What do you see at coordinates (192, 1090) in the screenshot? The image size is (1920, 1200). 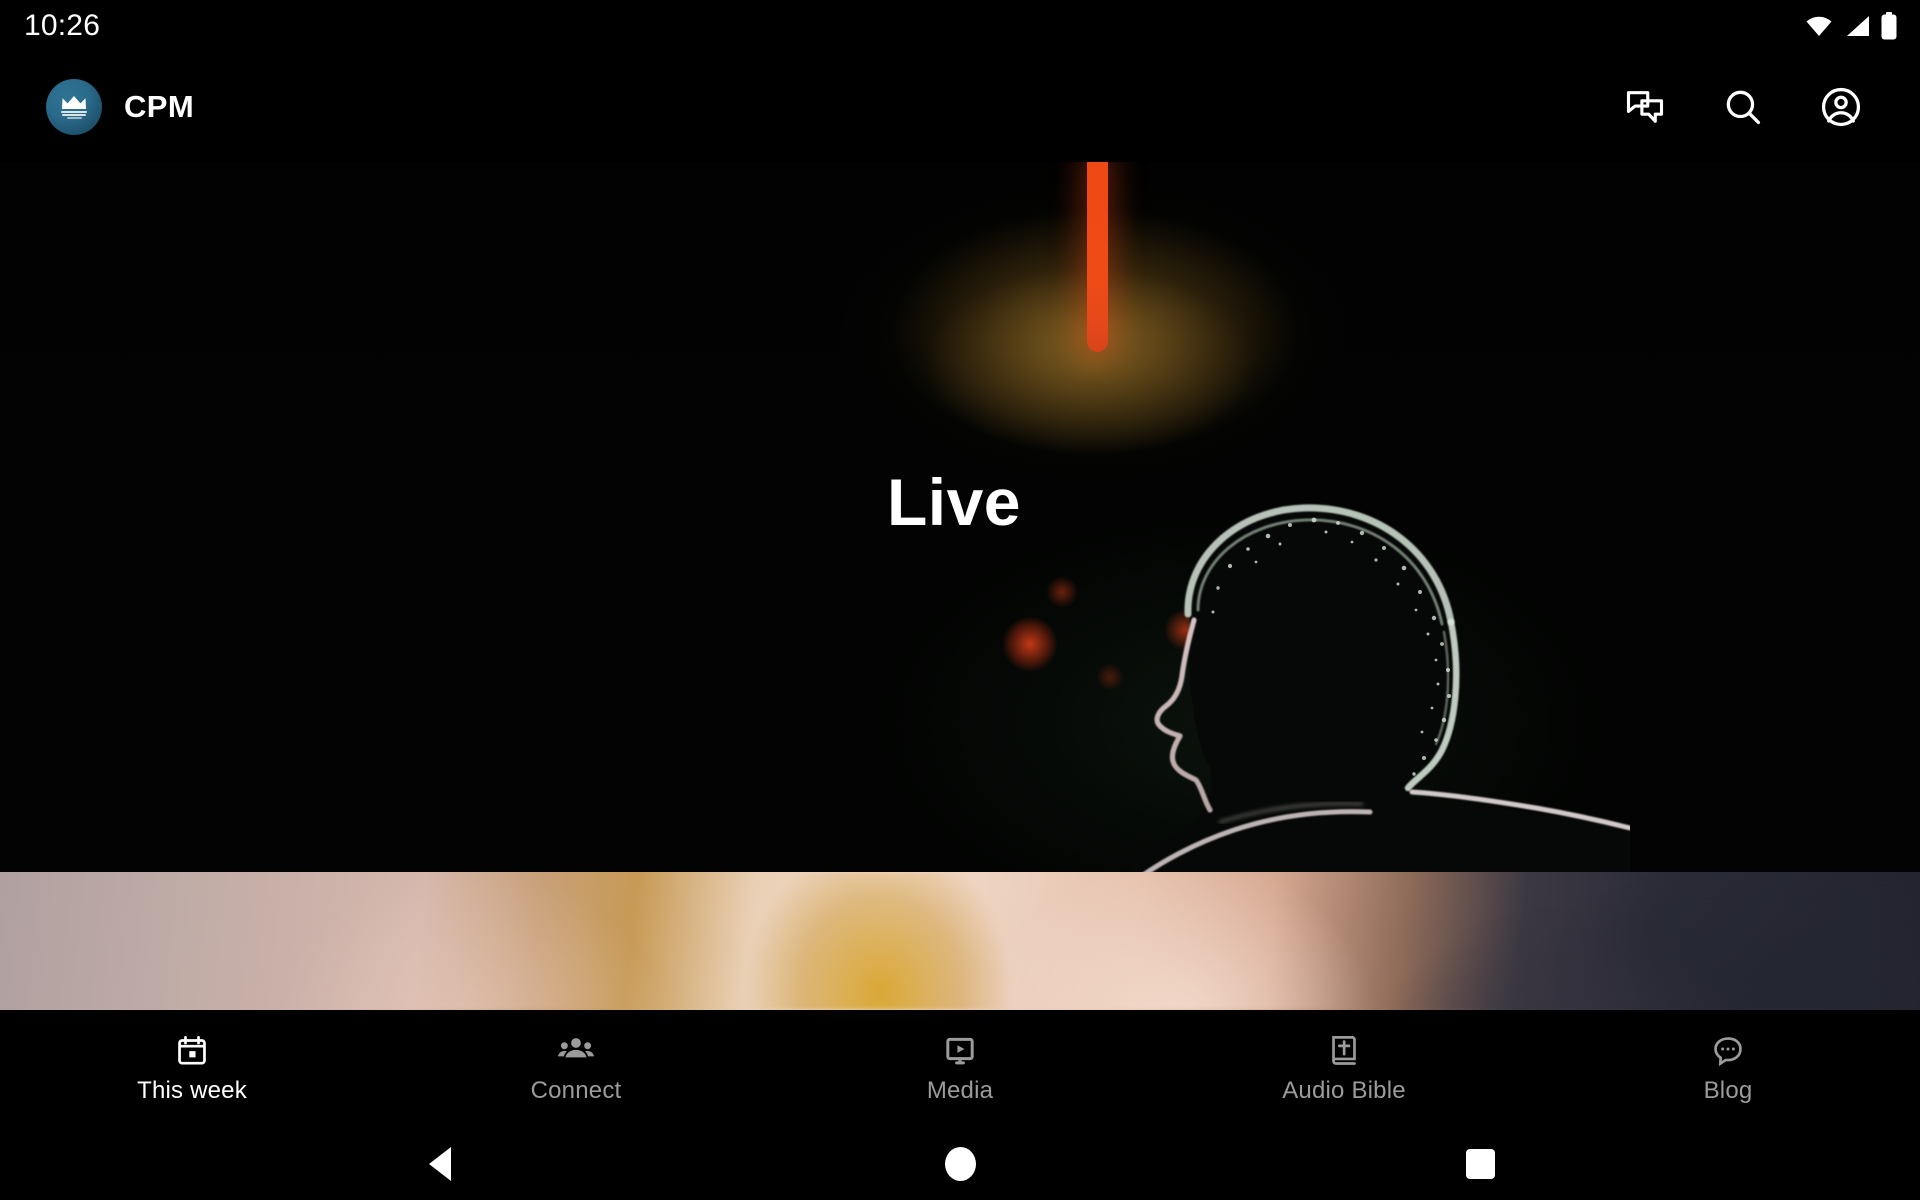 I see `tab-label: This week` at bounding box center [192, 1090].